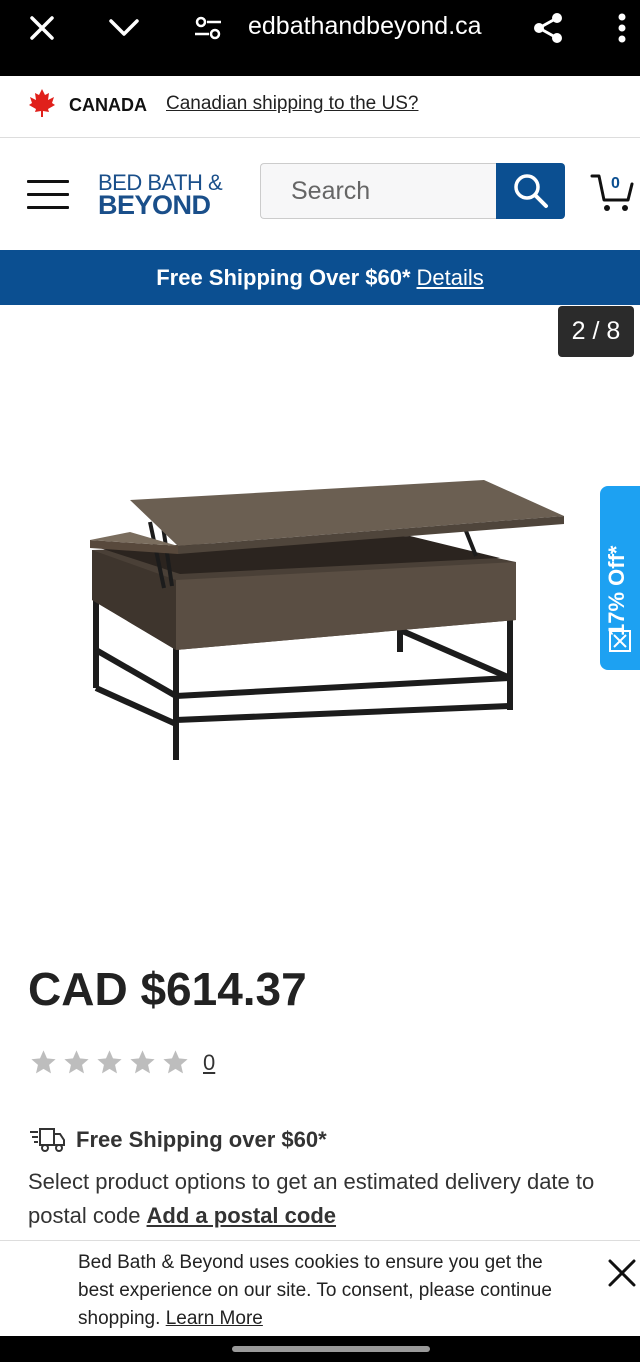 This screenshot has height=1362, width=640. I want to click on us-shipping-link: Canadian shipping to the US?, so click(292, 104).